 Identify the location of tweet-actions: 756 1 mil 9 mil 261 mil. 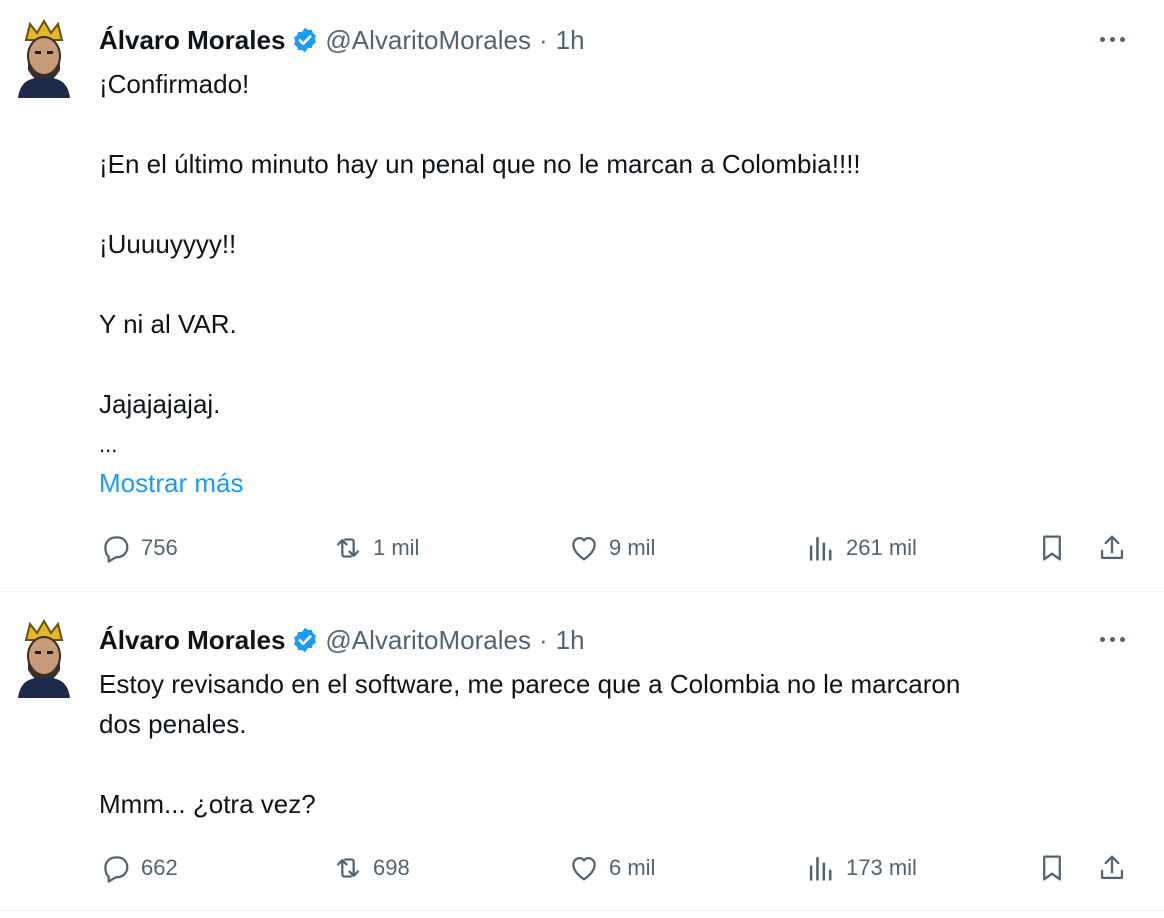
(619, 548).